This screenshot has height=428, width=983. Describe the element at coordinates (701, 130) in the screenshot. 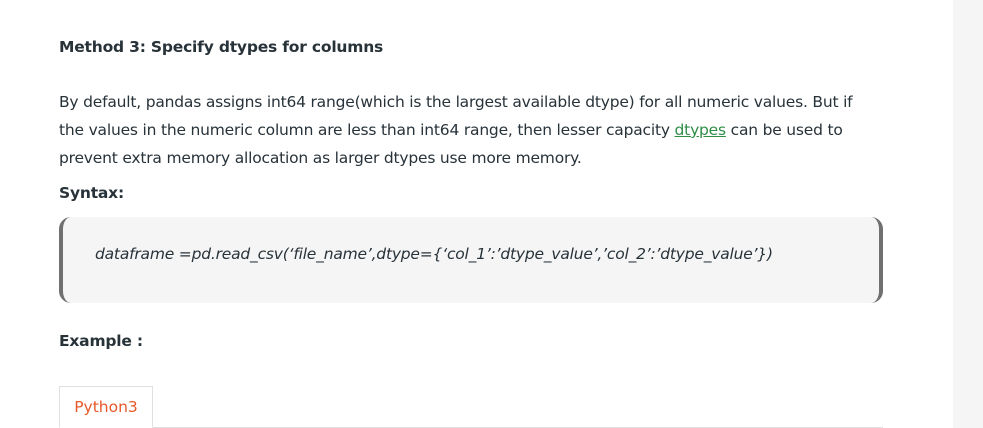

I see `dtypes-link: dtypes` at that location.